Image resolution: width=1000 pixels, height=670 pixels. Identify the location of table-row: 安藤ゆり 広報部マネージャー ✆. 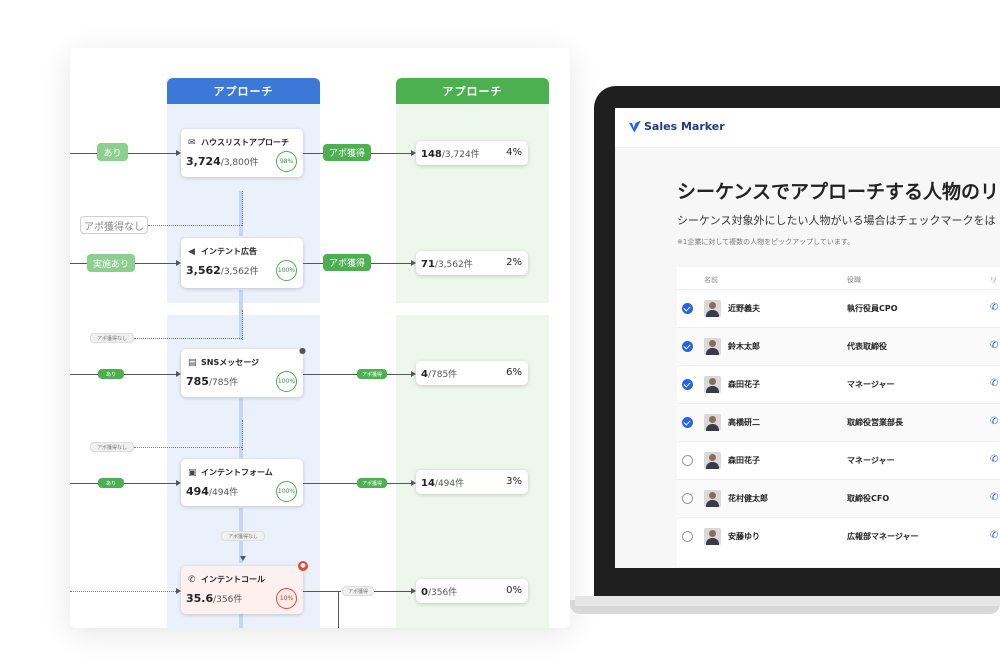
(838, 536).